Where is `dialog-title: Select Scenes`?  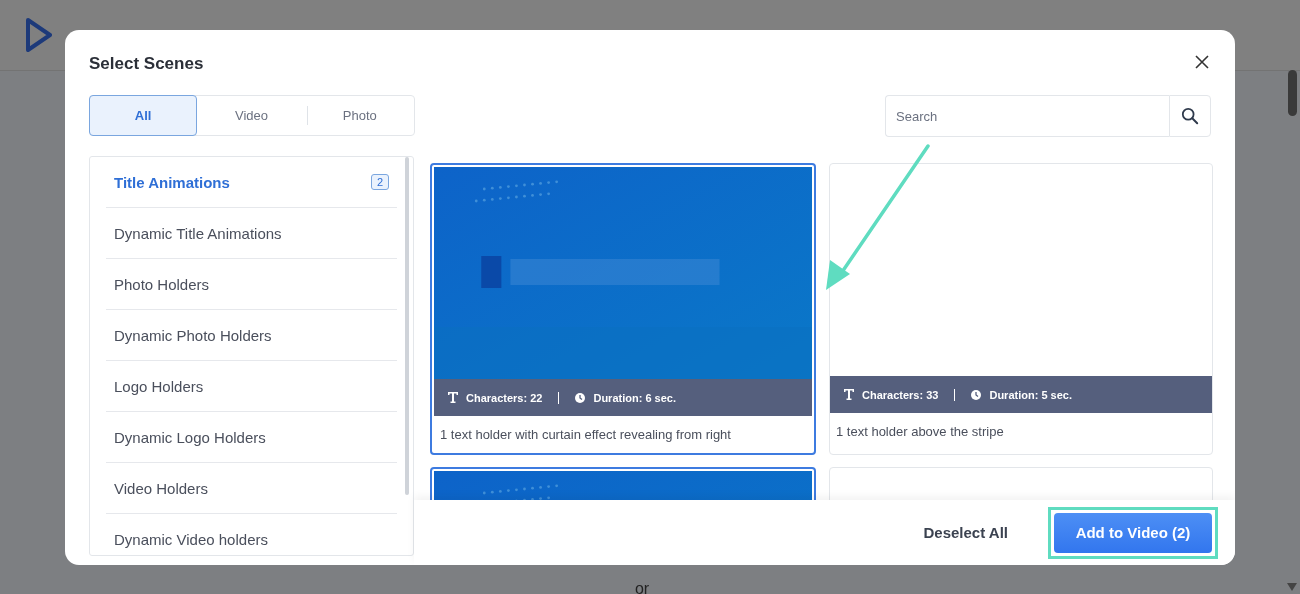 dialog-title: Select Scenes is located at coordinates (146, 64).